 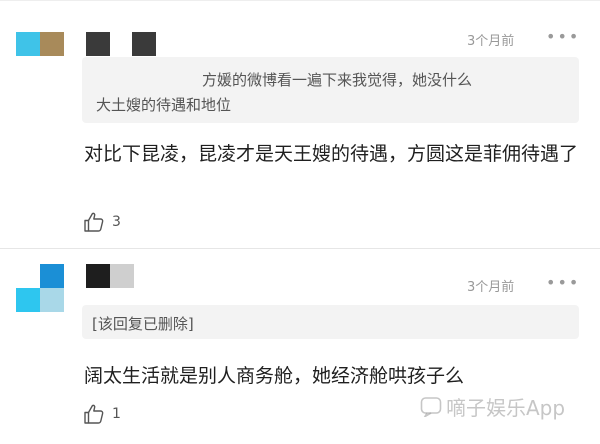 What do you see at coordinates (164, 105) in the screenshot?
I see `quoted-reply-line-2: 大土嫂的待遇和地位` at bounding box center [164, 105].